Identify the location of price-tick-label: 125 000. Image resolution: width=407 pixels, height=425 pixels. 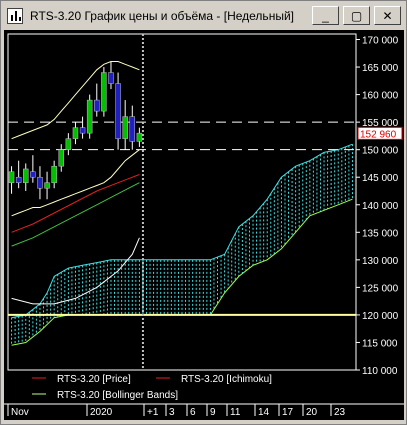
(380, 288).